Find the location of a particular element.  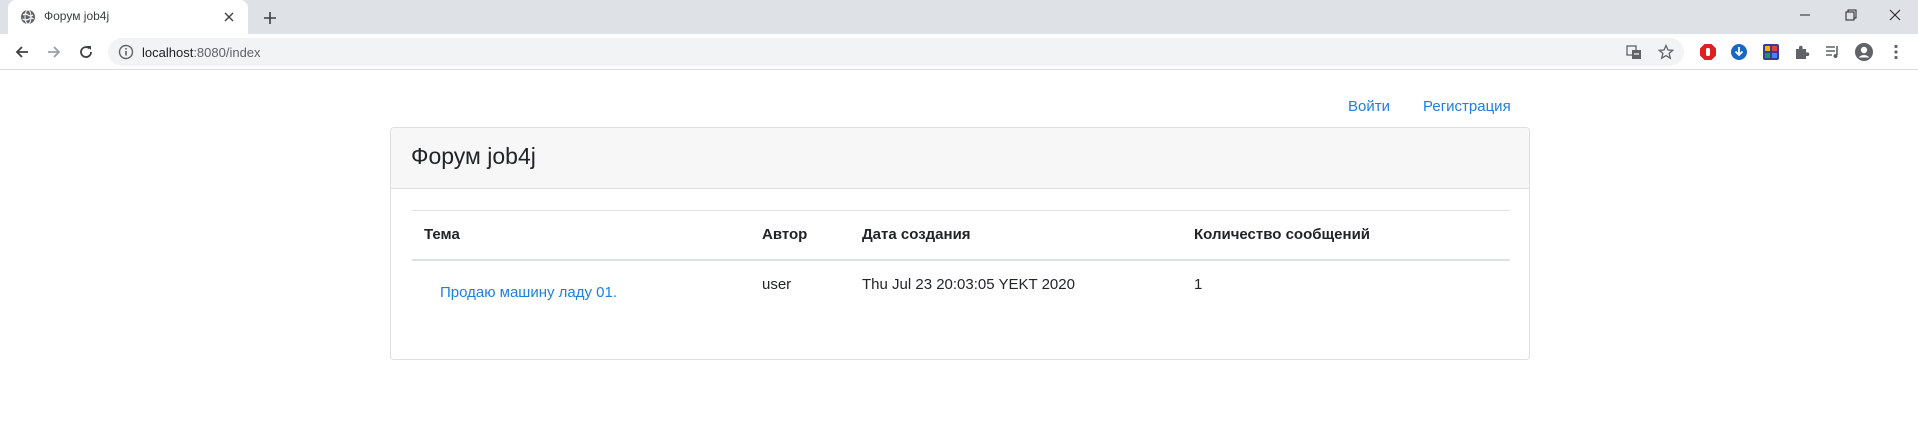

forward-arrow-icon is located at coordinates (54, 52).